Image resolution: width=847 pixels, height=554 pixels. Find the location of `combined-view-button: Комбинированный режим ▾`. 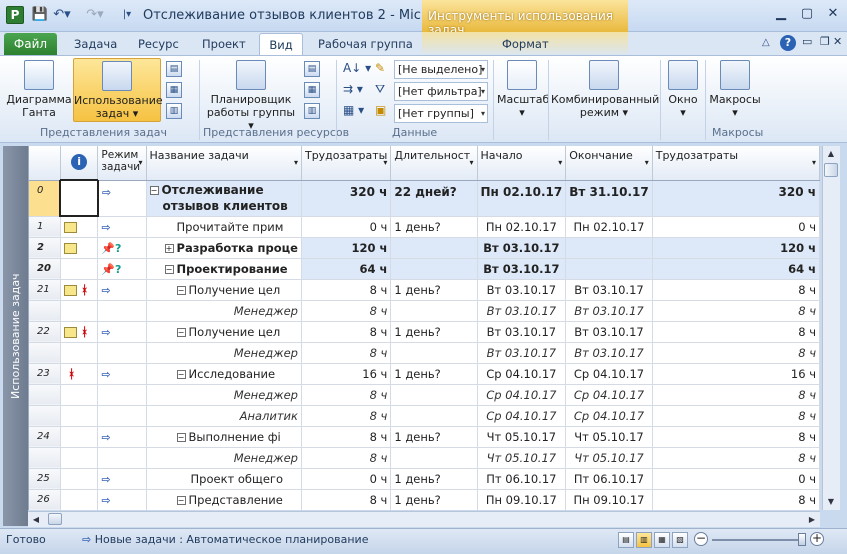

combined-view-button: Комбинированный режим ▾ is located at coordinates (605, 88).